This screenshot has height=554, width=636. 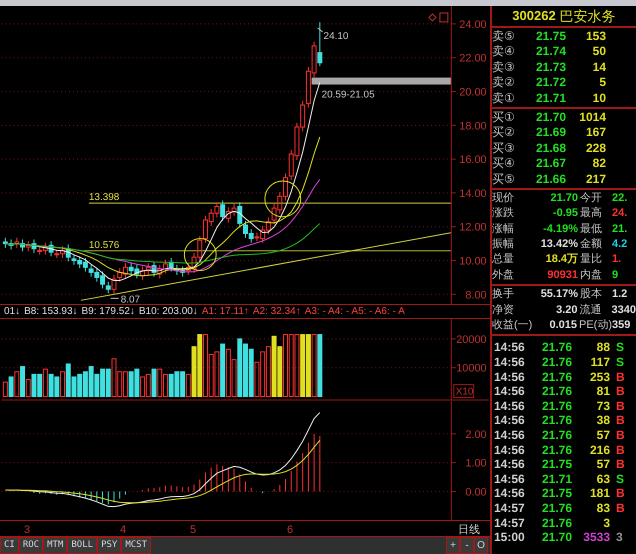 What do you see at coordinates (109, 545) in the screenshot?
I see `indicator-tab: PSY` at bounding box center [109, 545].